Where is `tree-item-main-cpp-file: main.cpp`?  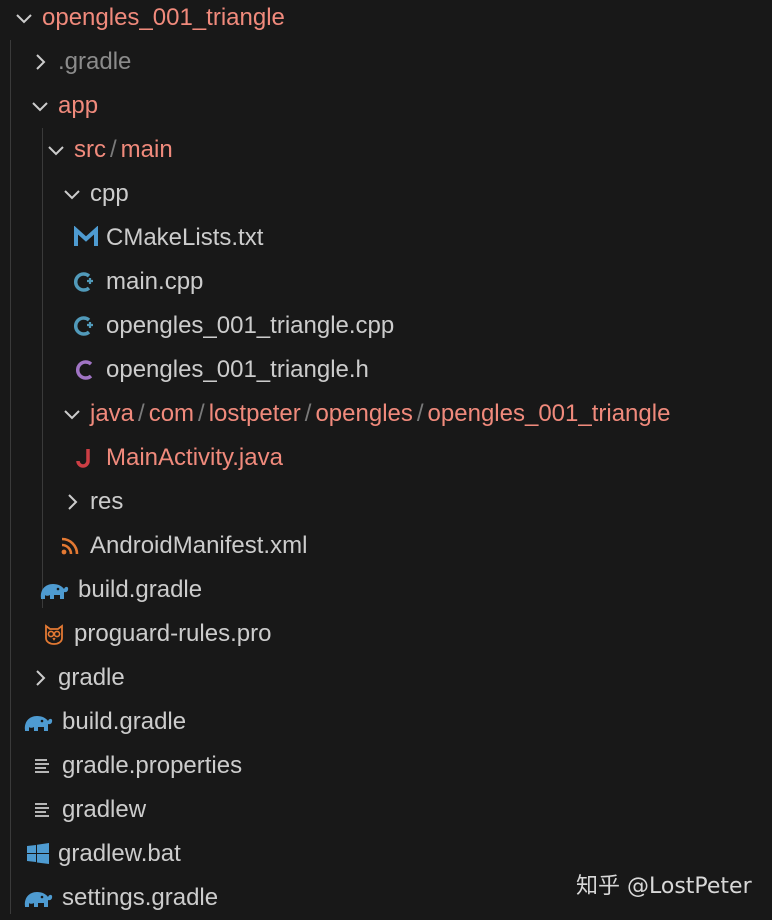
tree-item-main-cpp-file: main.cpp is located at coordinates (386, 282).